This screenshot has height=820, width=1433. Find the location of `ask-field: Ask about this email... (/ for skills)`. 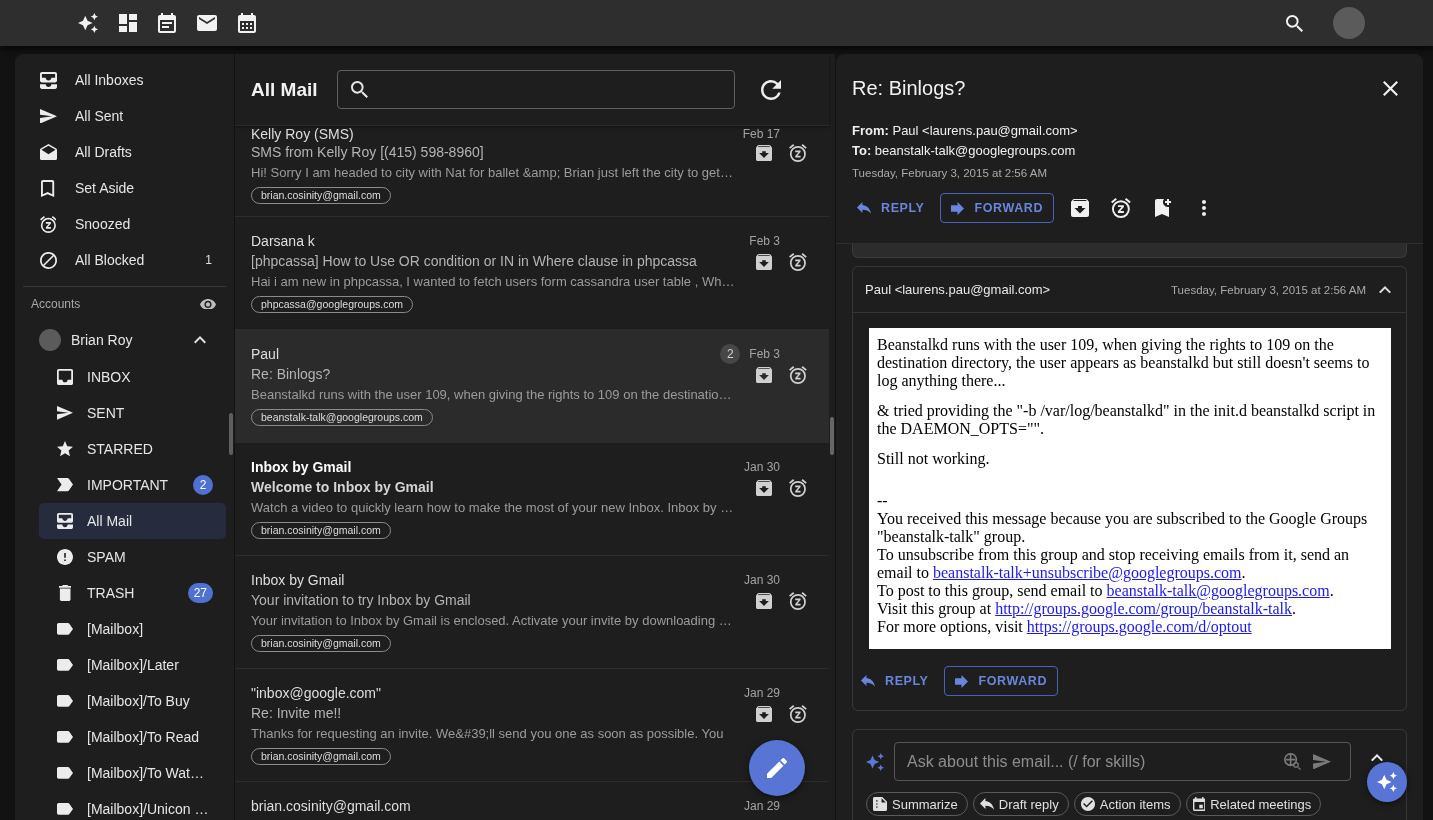

ask-field: Ask about this email... (/ for skills) is located at coordinates (1122, 761).